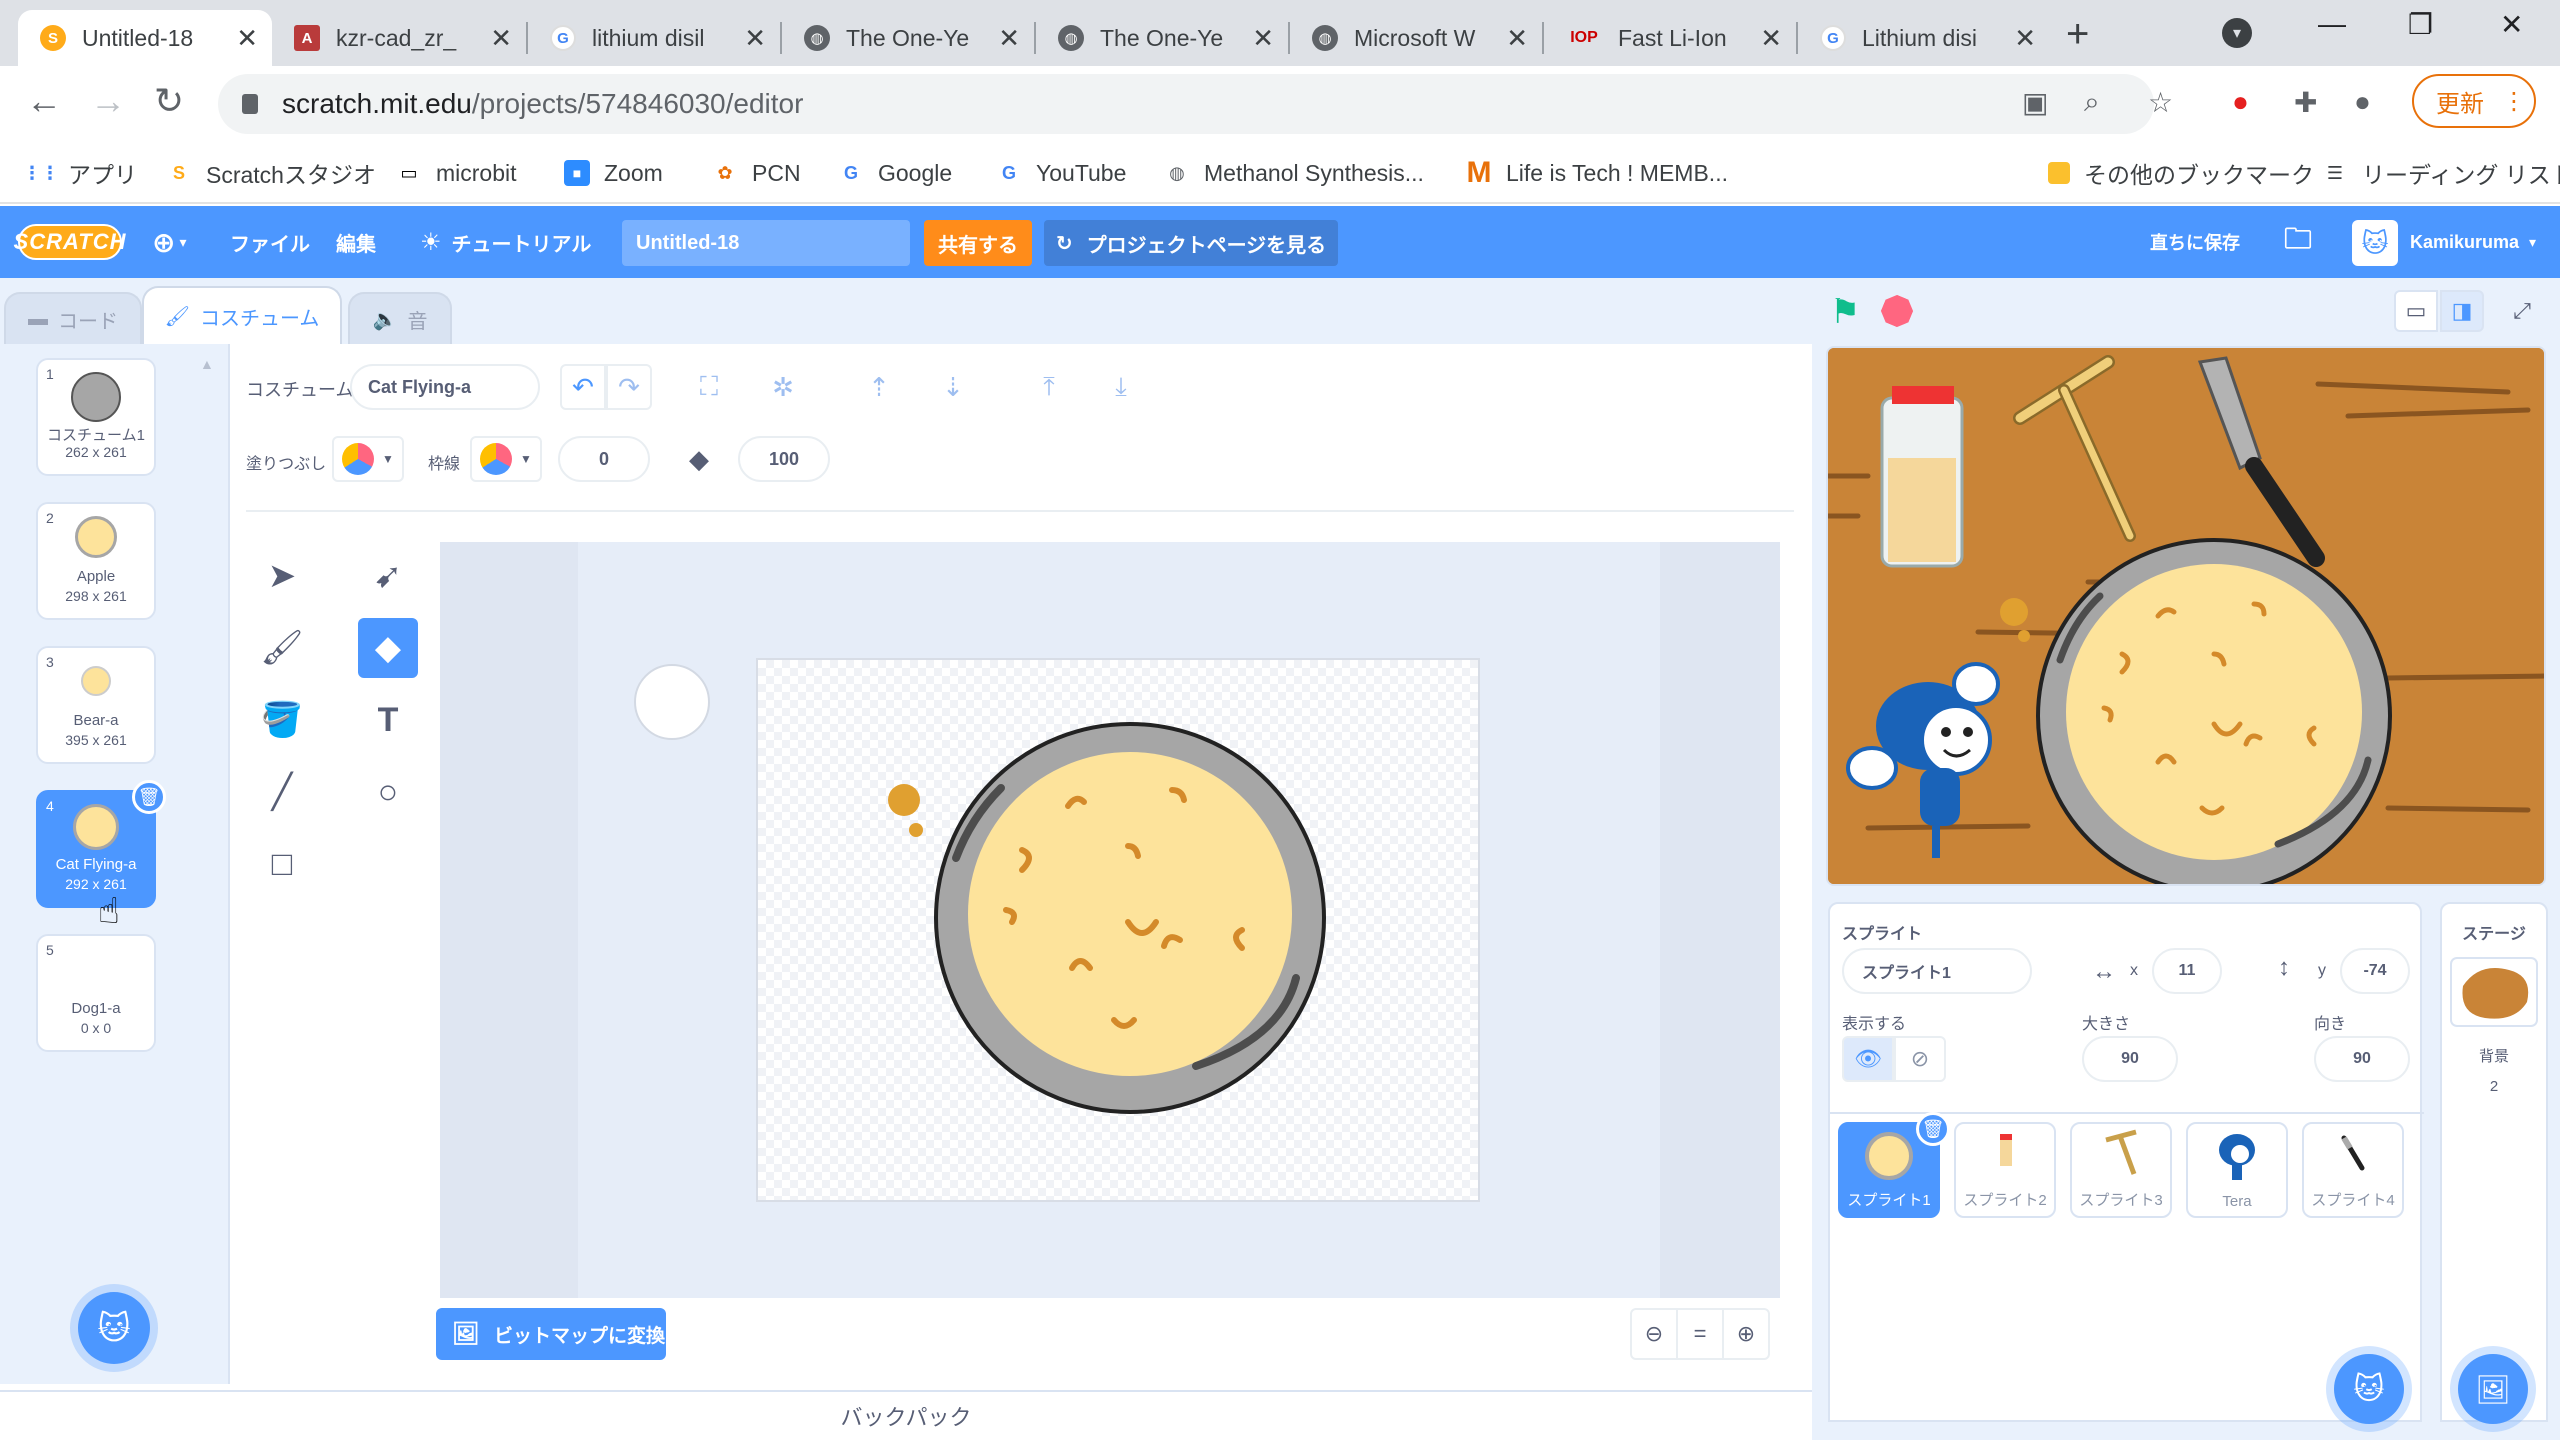  What do you see at coordinates (282, 720) in the screenshot?
I see `fill-tool-icon: 🪣` at bounding box center [282, 720].